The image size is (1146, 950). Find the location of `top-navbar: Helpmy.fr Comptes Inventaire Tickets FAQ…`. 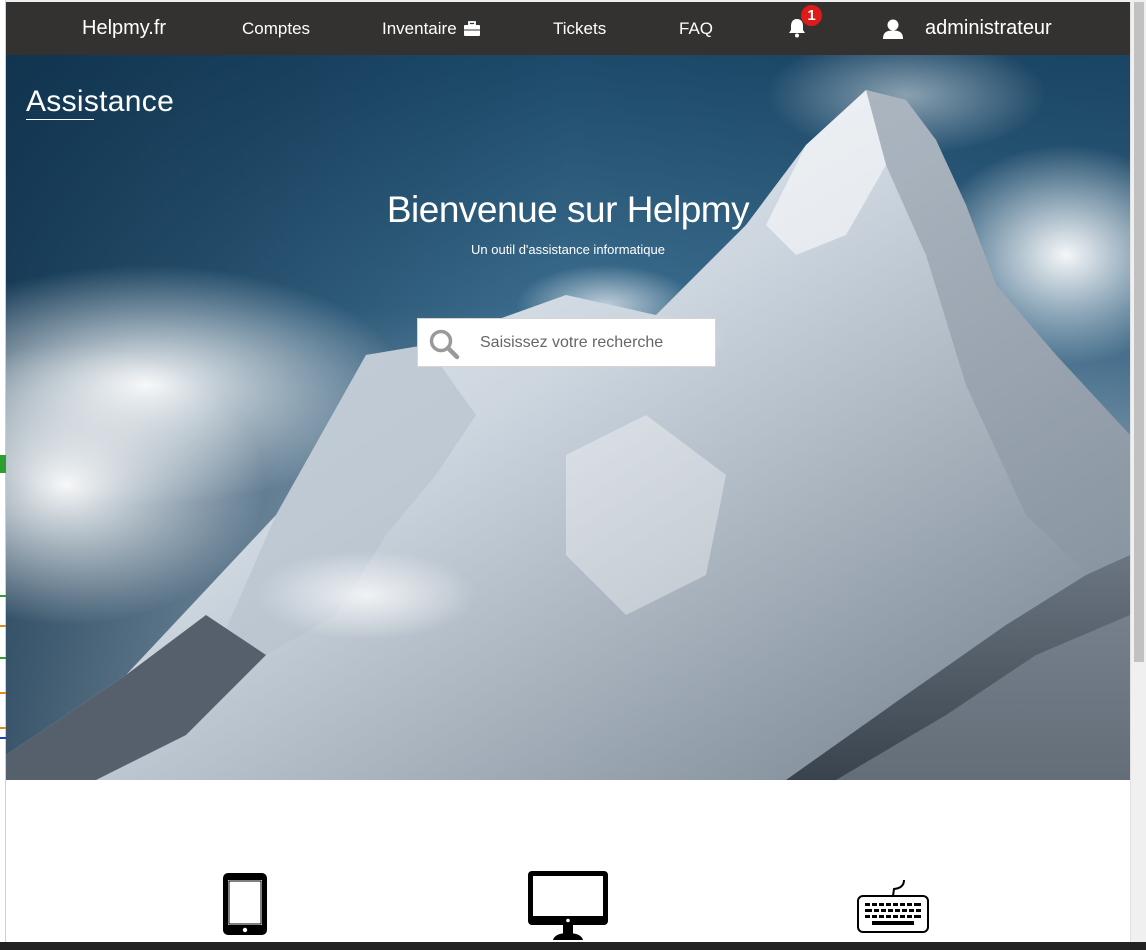

top-navbar: Helpmy.fr Comptes Inventaire Tickets FAQ… is located at coordinates (568, 28).